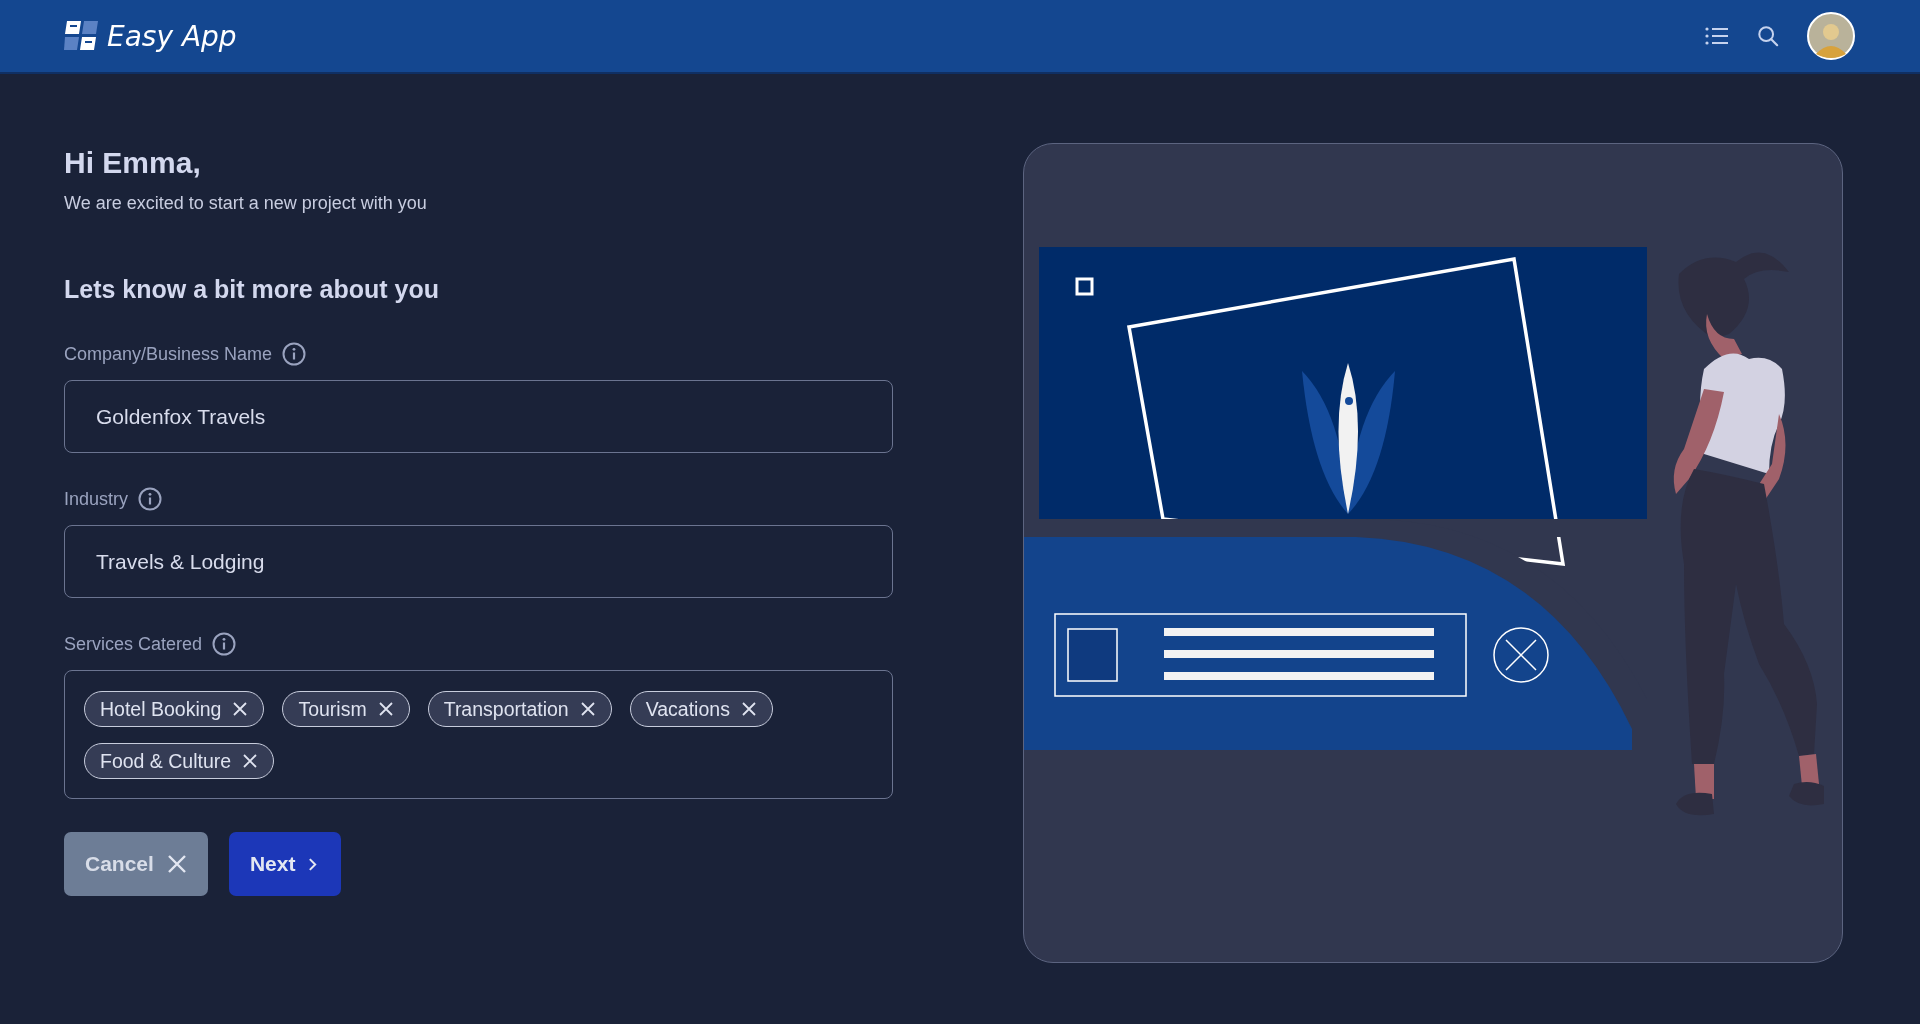 This screenshot has width=1920, height=1024. Describe the element at coordinates (96, 499) in the screenshot. I see `field-label: Industry` at that location.